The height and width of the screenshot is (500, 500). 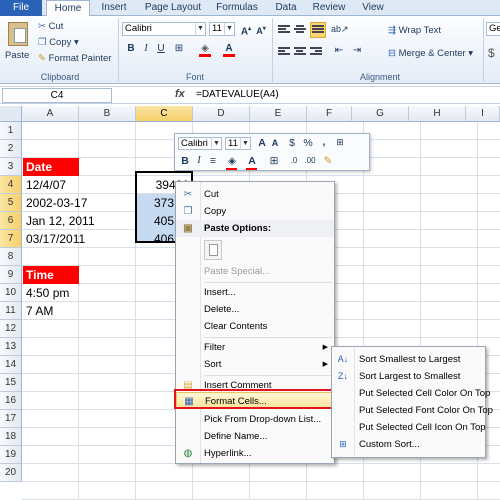 I want to click on row-header: 3, so click(x=11, y=167).